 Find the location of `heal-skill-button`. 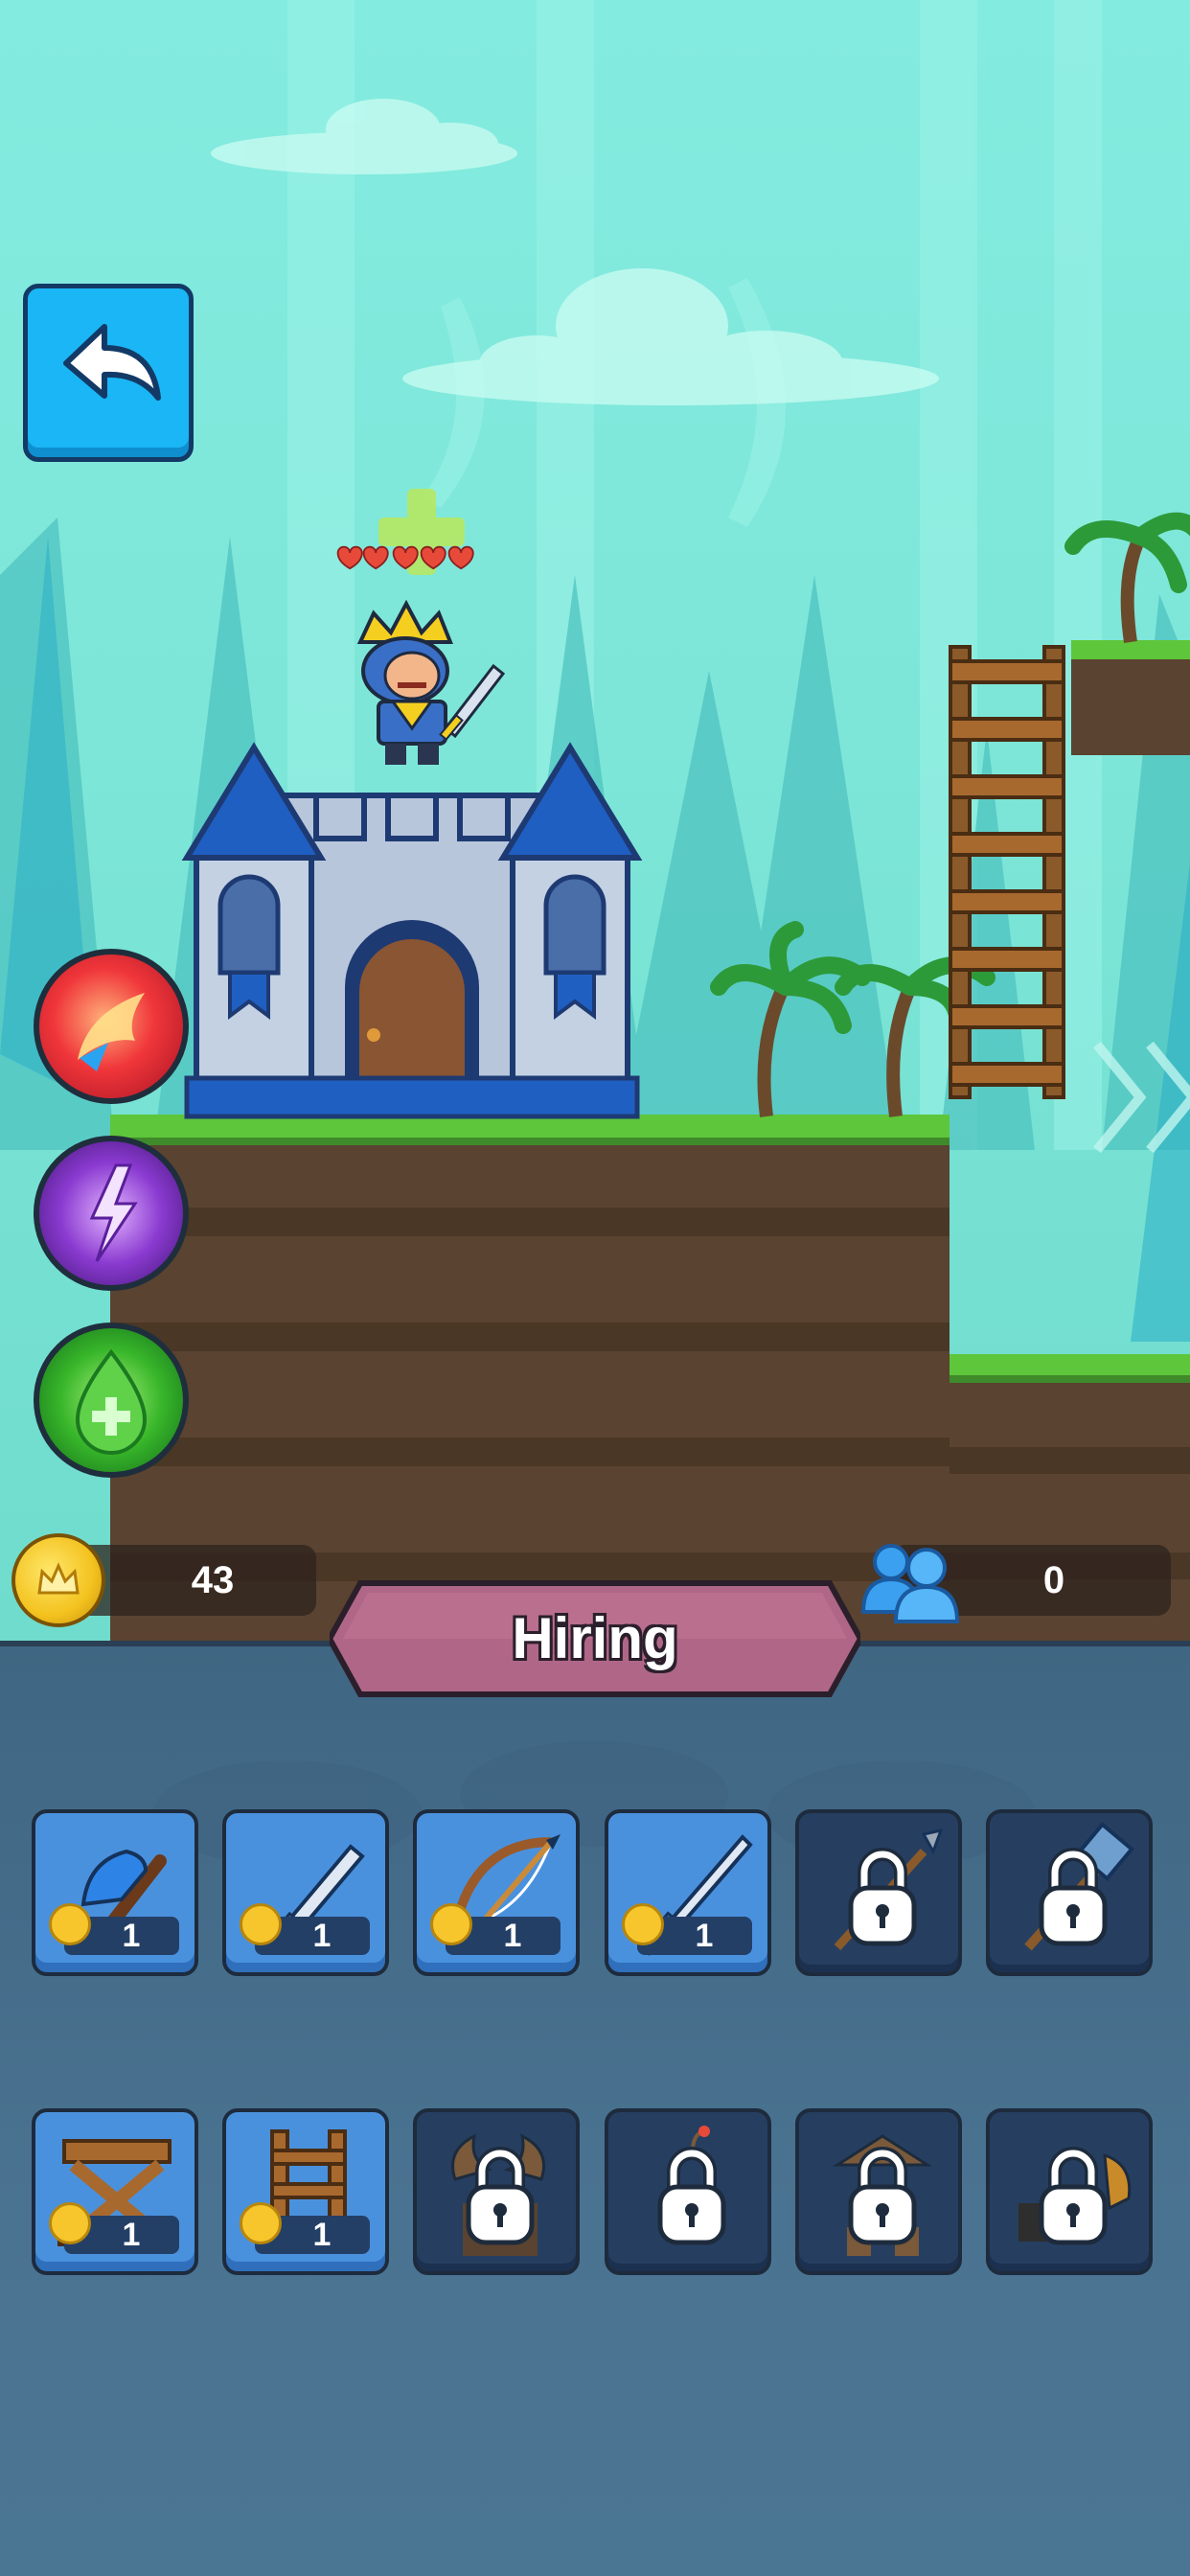

heal-skill-button is located at coordinates (111, 1400).